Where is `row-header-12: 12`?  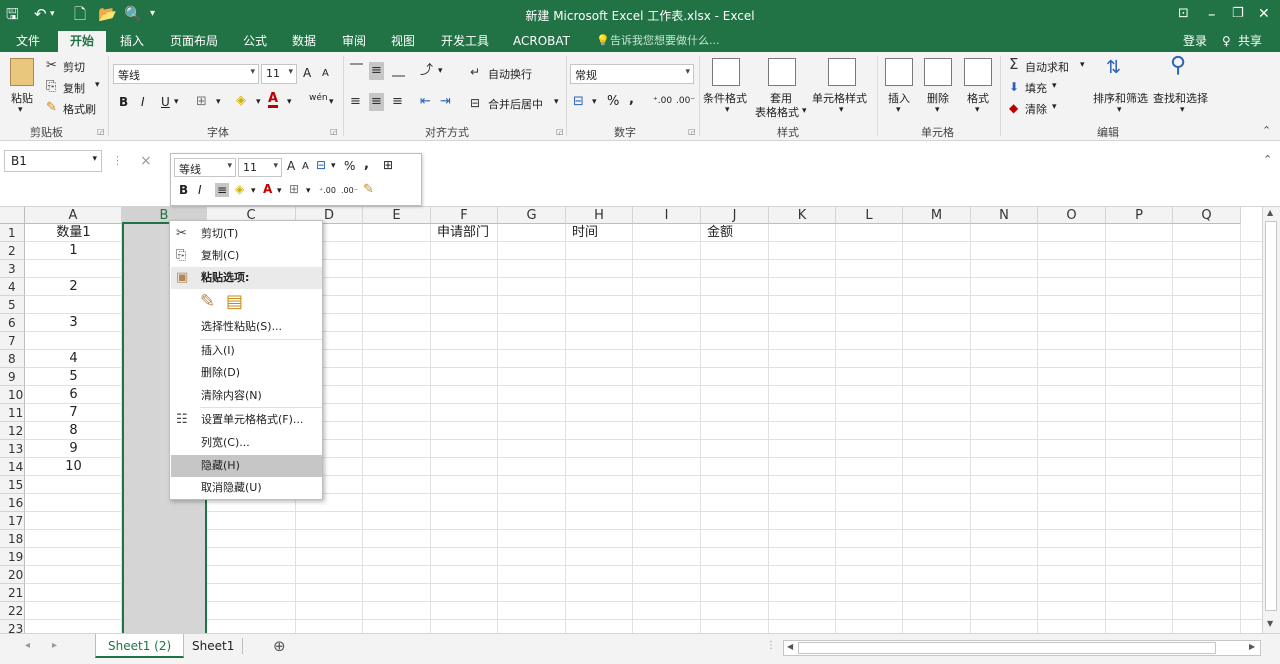
row-header-12: 12 is located at coordinates (12, 431).